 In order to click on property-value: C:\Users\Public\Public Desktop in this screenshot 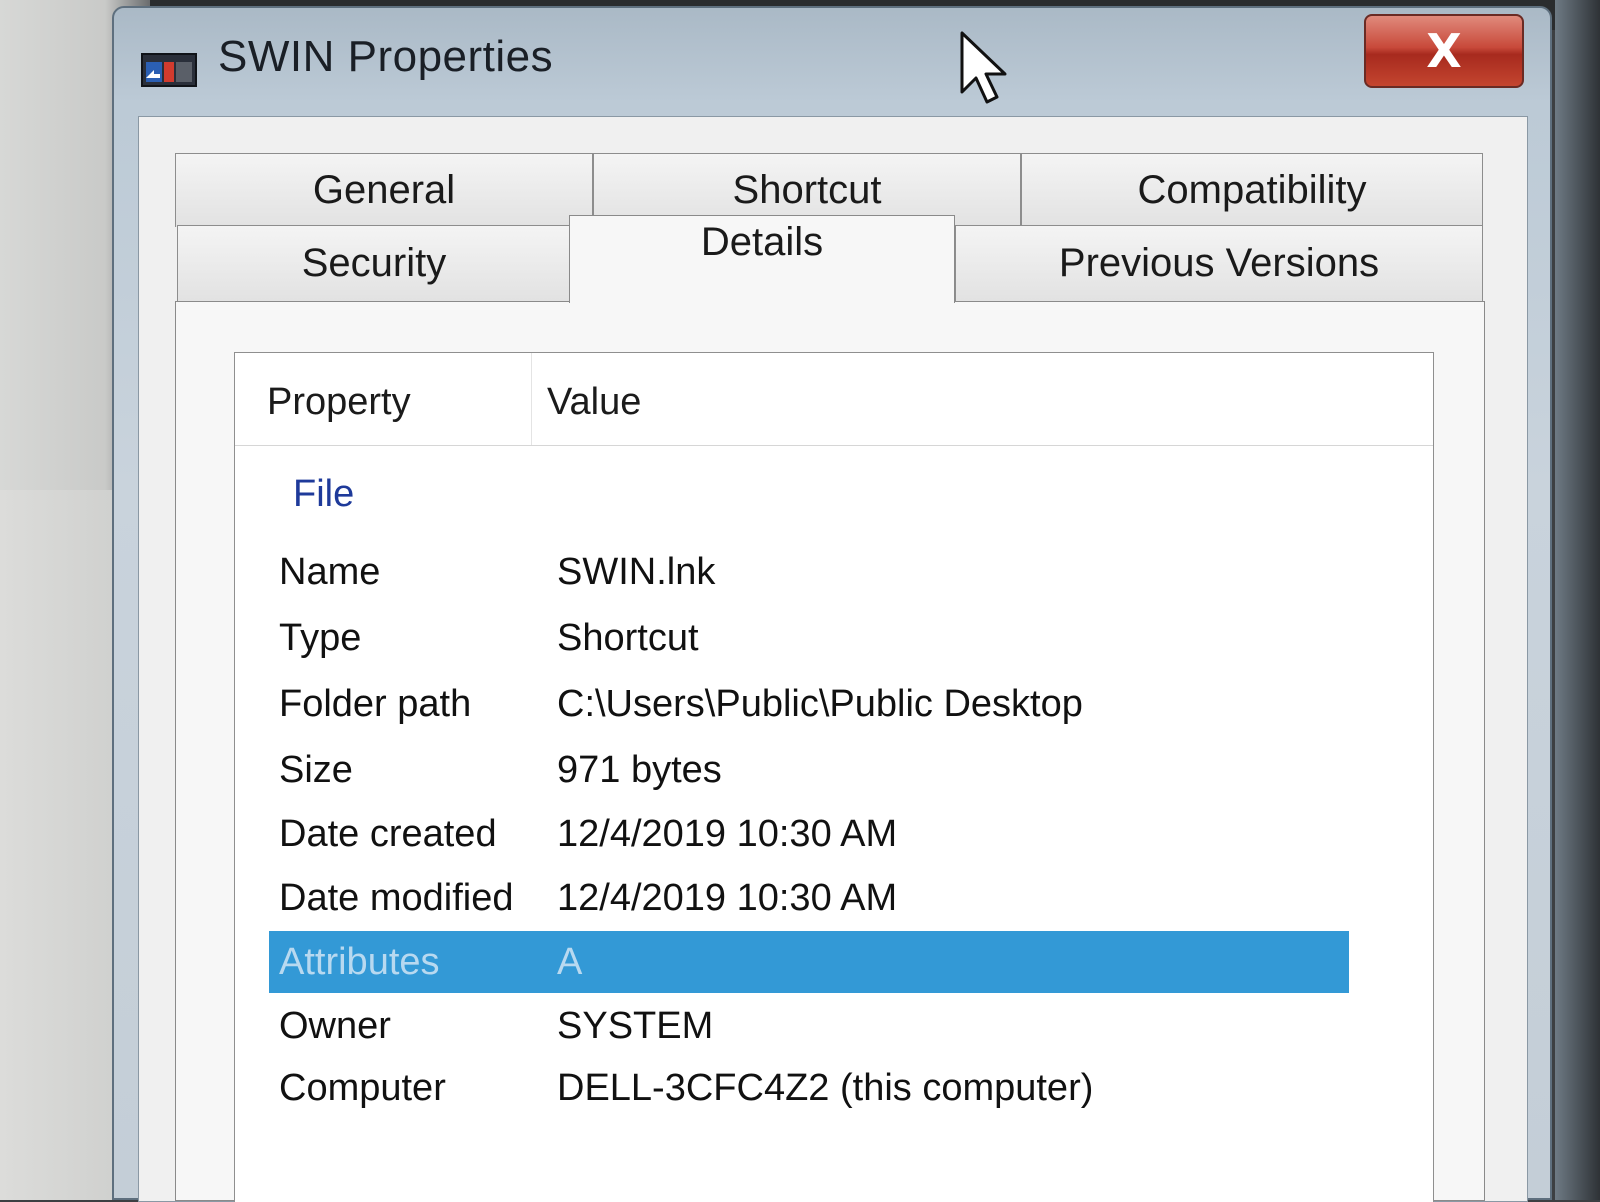, I will do `click(820, 704)`.